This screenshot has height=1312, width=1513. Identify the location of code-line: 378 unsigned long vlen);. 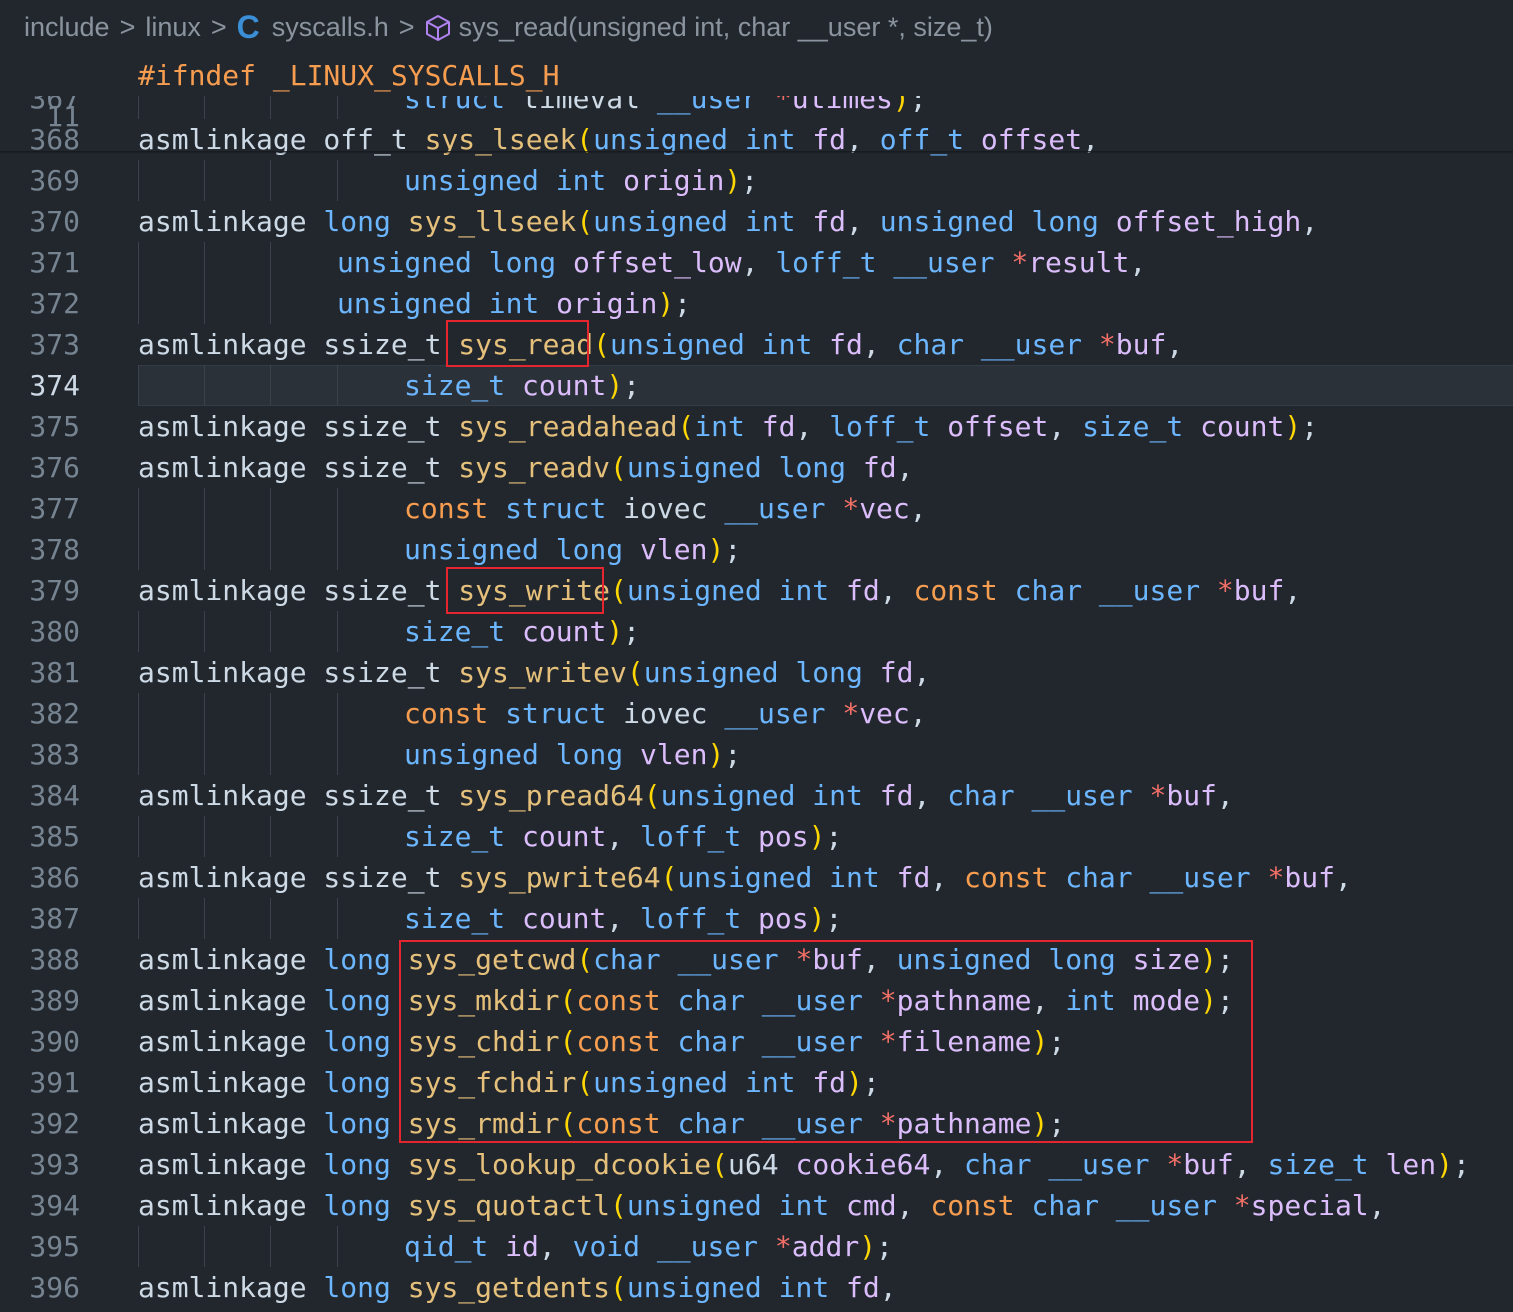
(756, 549).